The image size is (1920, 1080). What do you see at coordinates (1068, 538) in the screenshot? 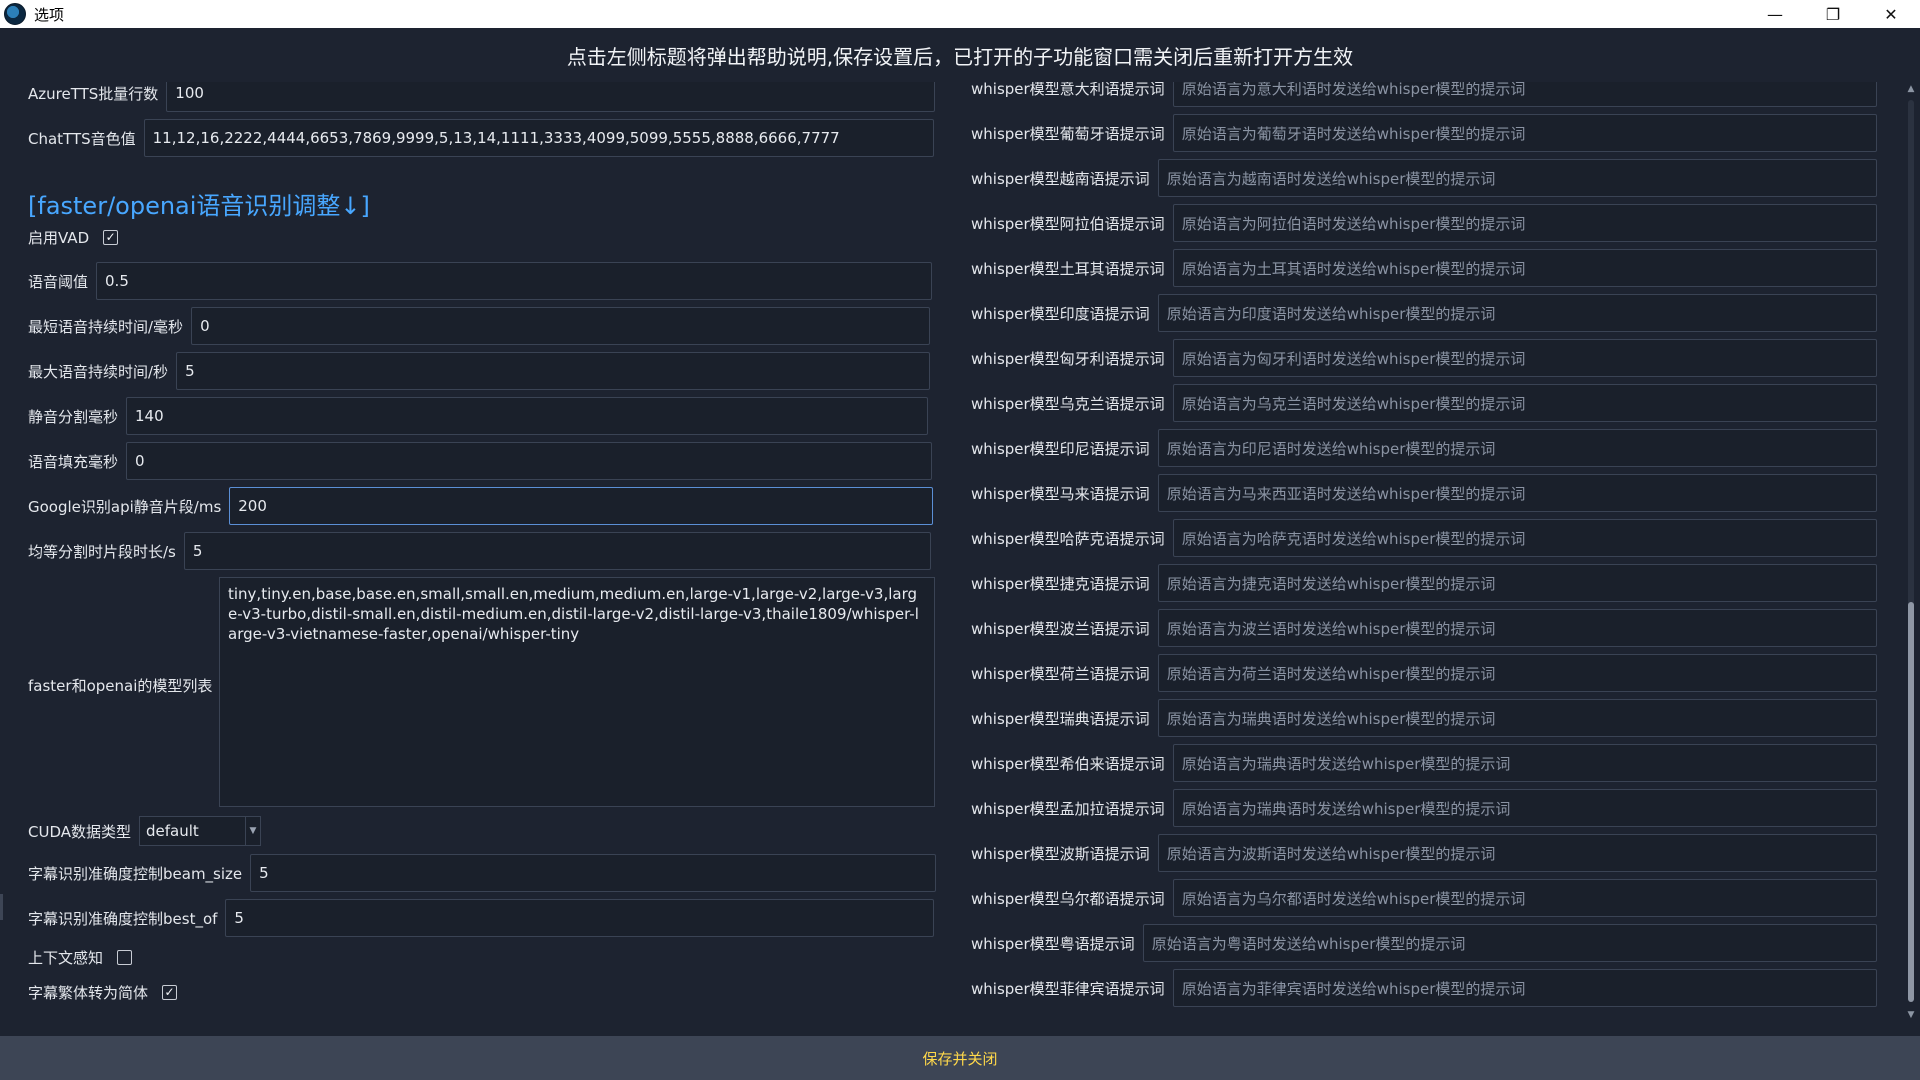
I see `prompt-label: whisper模型哈萨克语提示词` at bounding box center [1068, 538].